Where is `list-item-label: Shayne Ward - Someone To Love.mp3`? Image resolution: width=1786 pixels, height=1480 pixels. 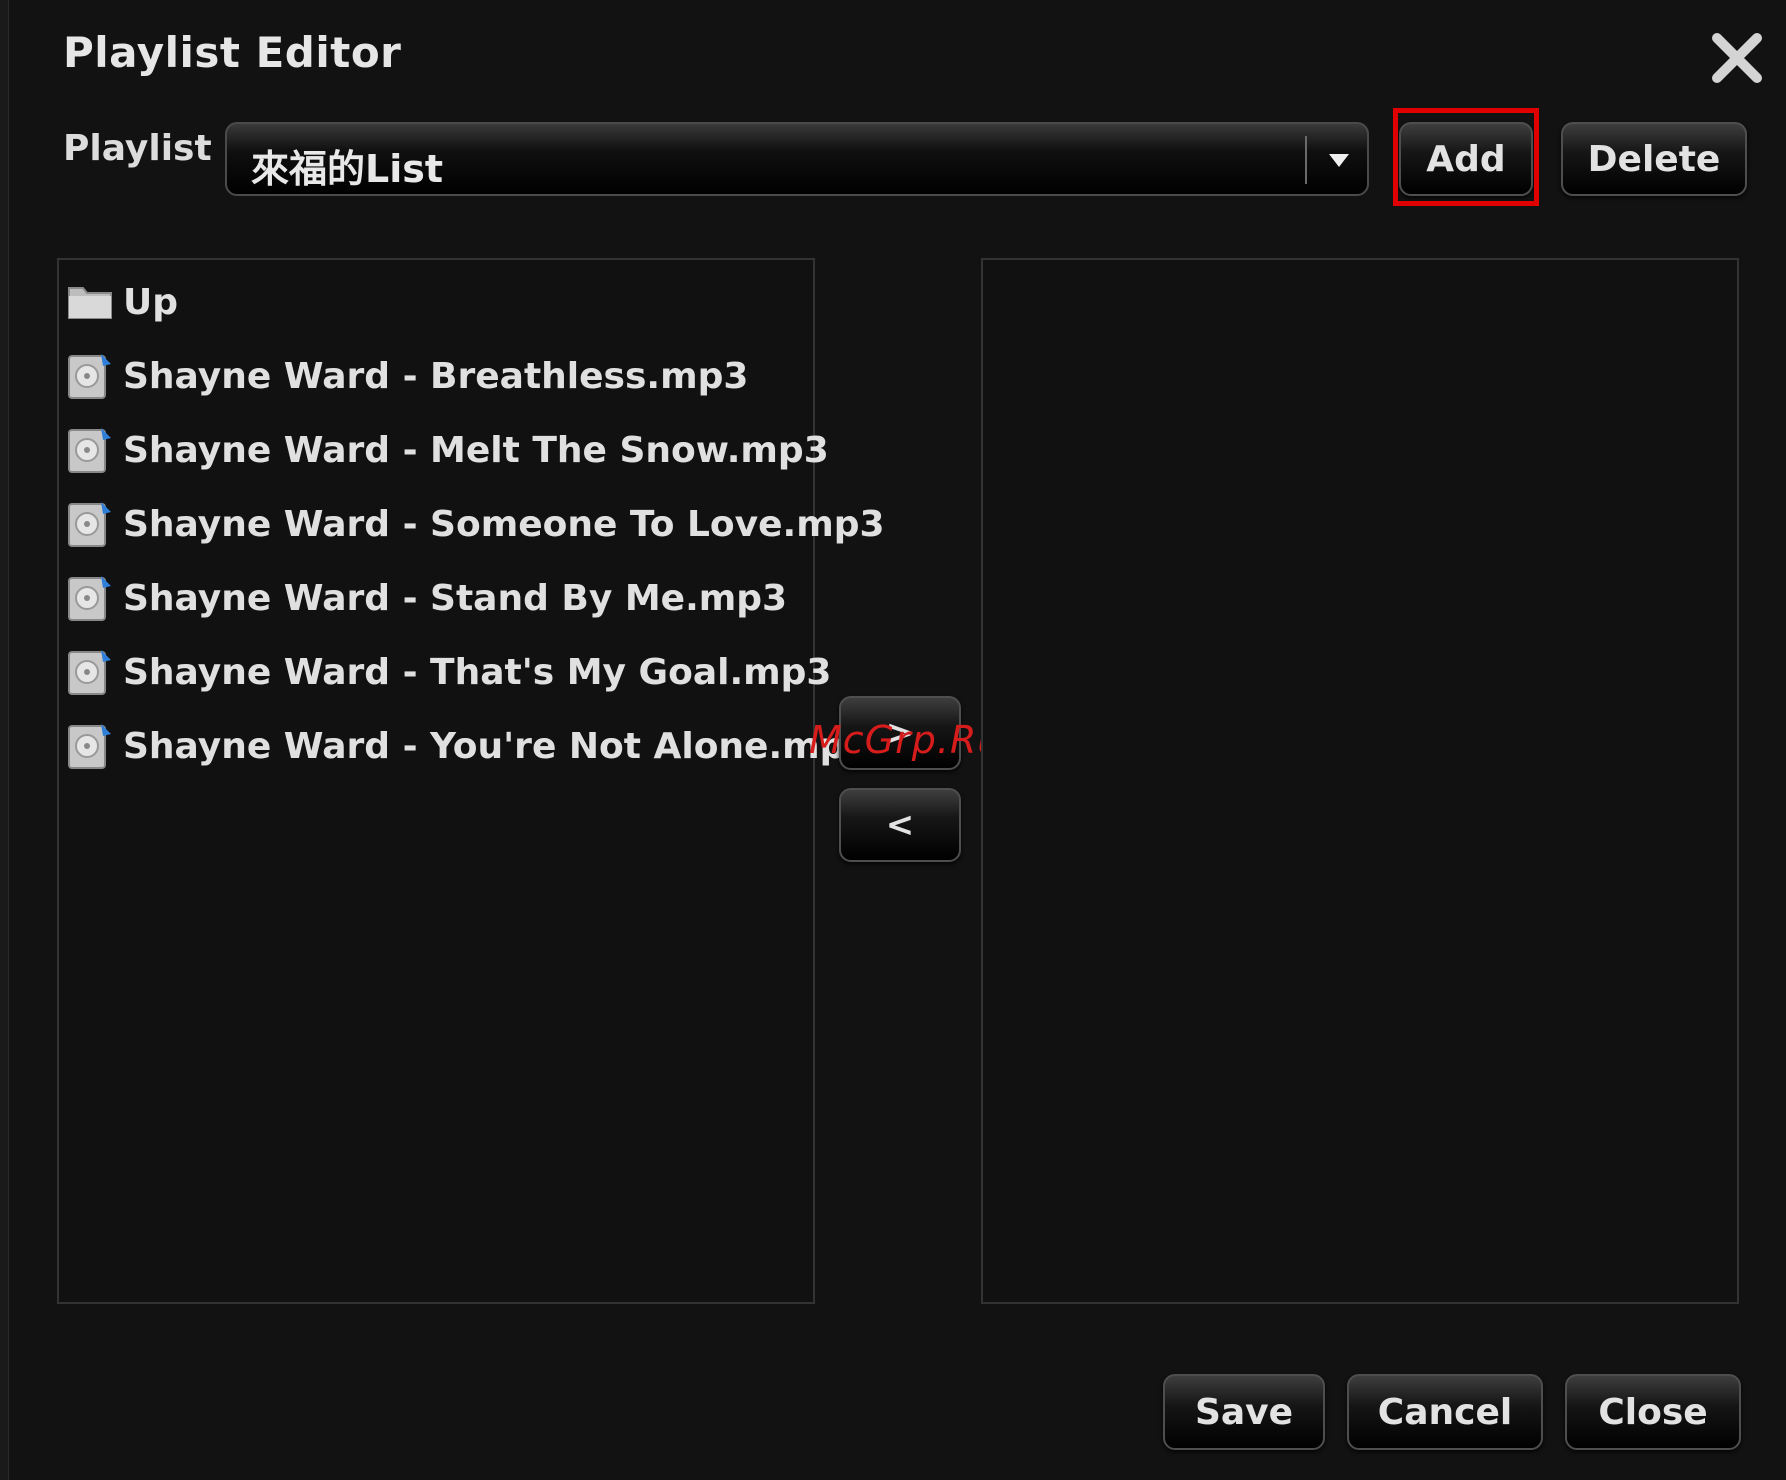
list-item-label: Shayne Ward - Someone To Love.mp3 is located at coordinates (504, 524).